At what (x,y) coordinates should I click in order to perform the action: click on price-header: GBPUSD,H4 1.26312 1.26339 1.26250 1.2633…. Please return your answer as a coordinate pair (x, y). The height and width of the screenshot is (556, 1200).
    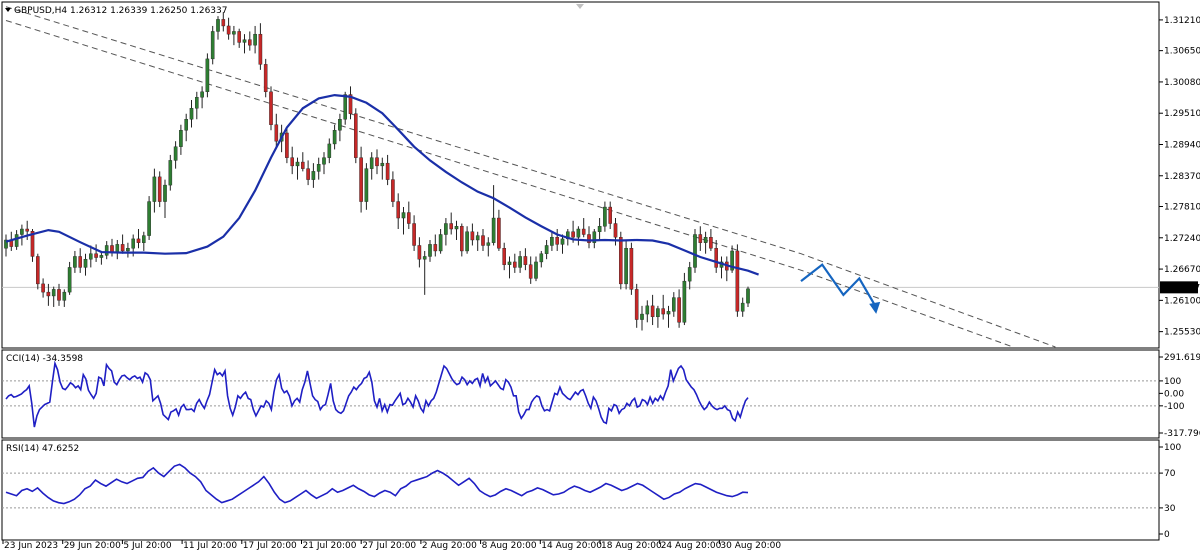
    Looking at the image, I should click on (120, 11).